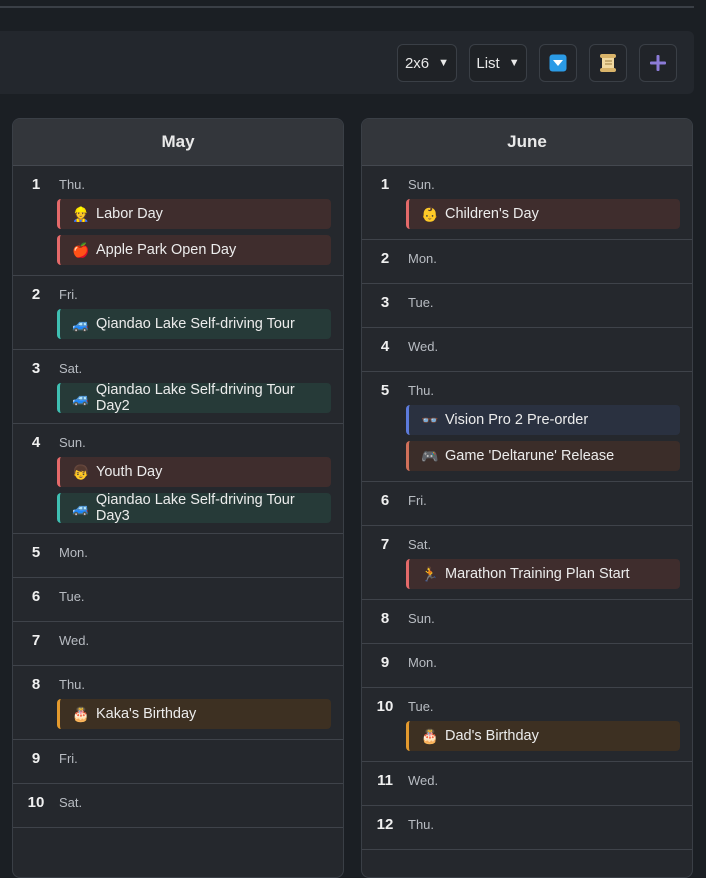  Describe the element at coordinates (194, 472) in the screenshot. I see `event-chip: 👦 Youth Day` at that location.